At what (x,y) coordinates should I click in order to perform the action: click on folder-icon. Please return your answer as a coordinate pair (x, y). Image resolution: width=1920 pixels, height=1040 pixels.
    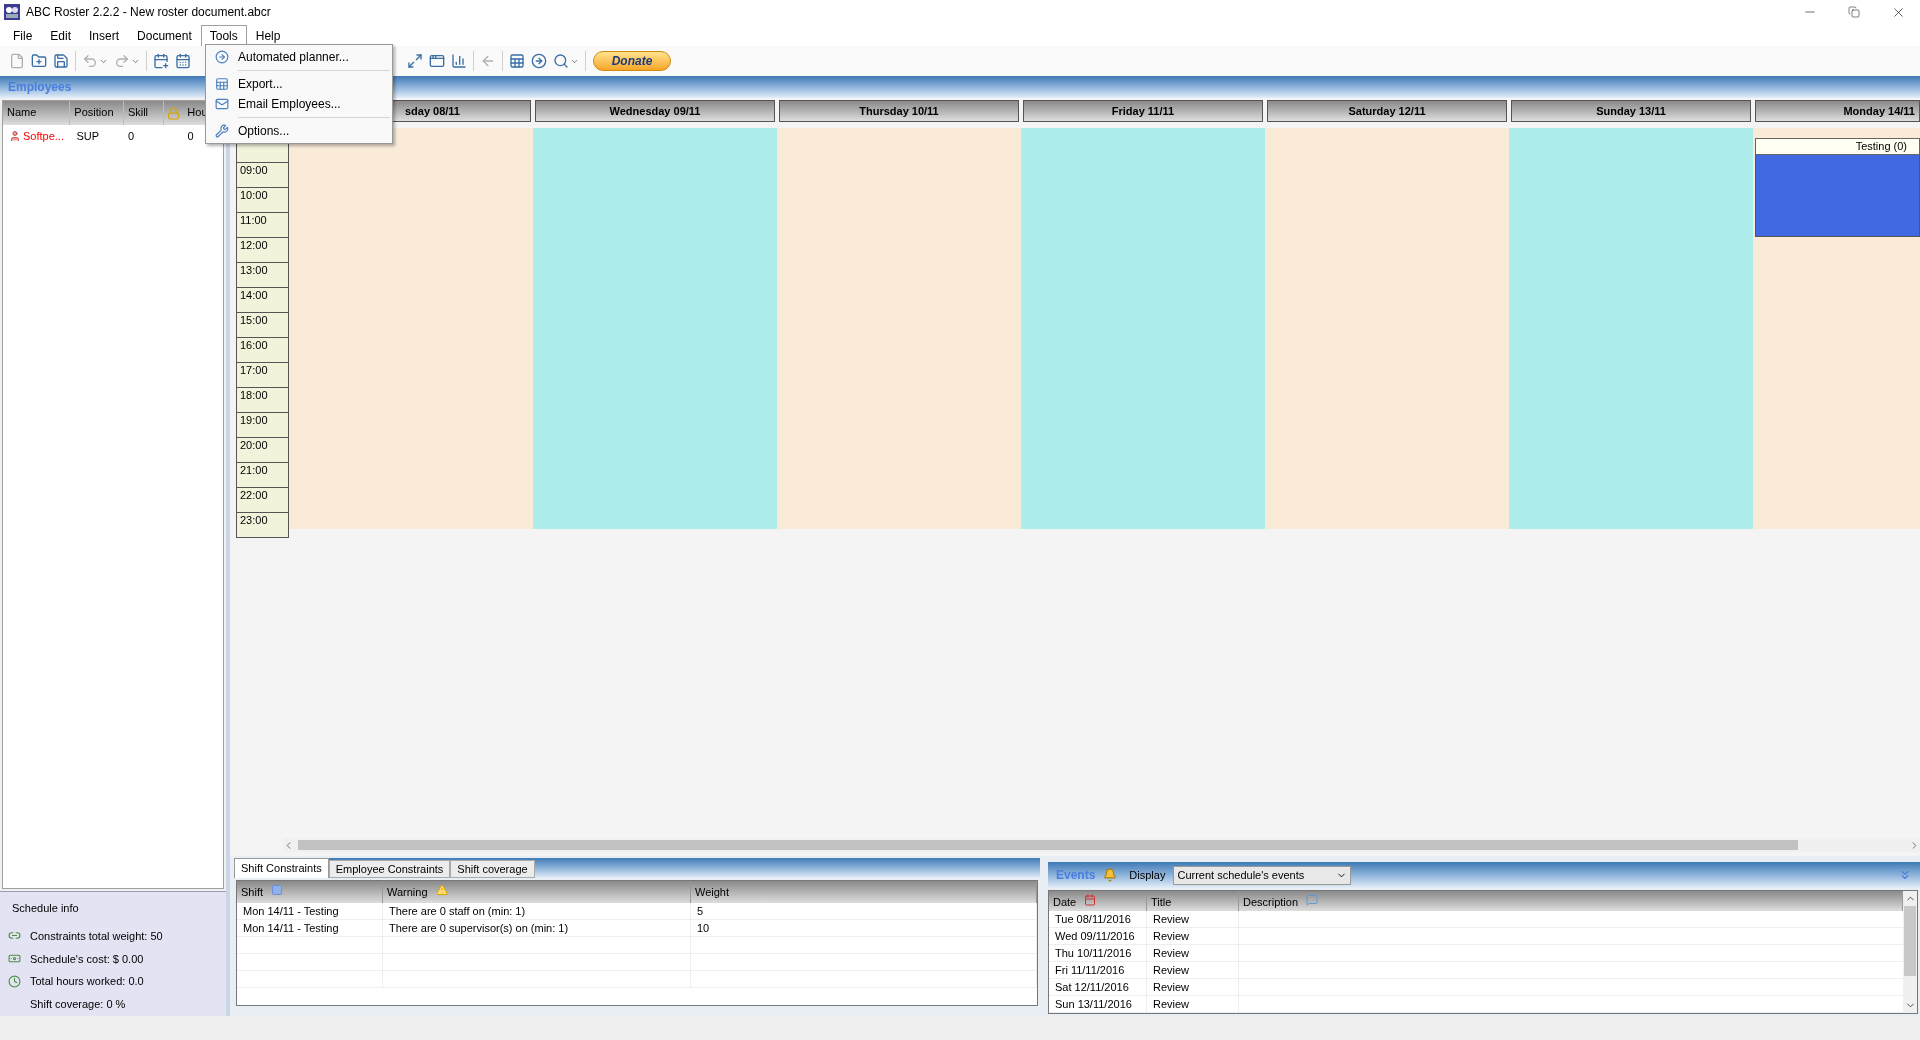
    Looking at the image, I should click on (39, 61).